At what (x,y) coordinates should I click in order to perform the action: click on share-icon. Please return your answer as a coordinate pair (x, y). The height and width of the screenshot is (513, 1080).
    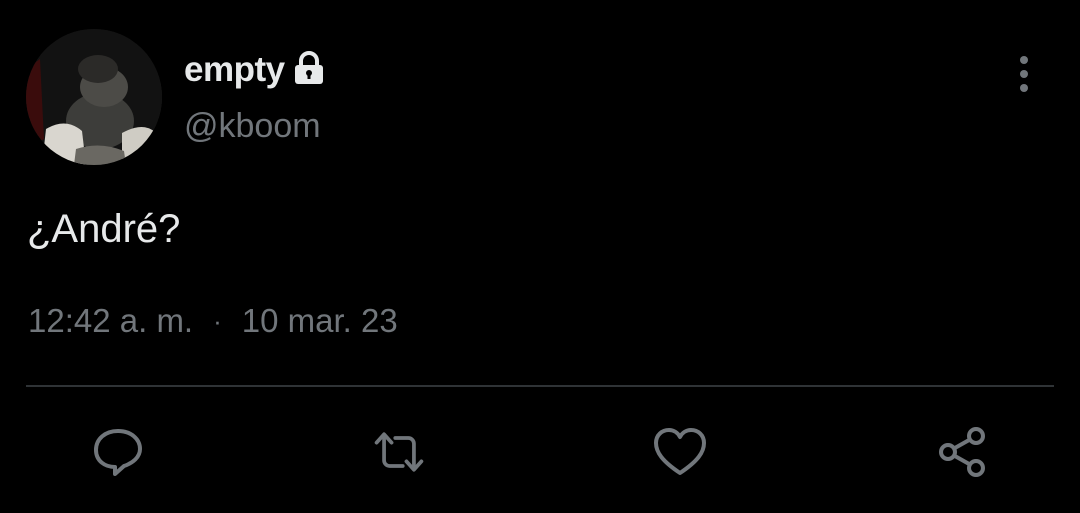
    Looking at the image, I should click on (962, 452).